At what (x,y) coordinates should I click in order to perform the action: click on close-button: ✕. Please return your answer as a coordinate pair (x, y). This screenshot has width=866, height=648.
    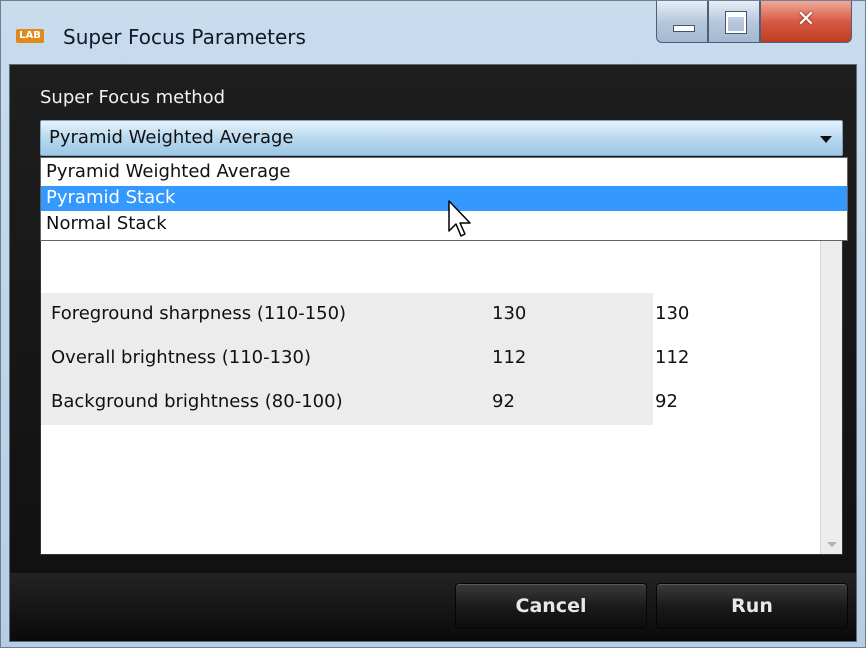
    Looking at the image, I should click on (806, 22).